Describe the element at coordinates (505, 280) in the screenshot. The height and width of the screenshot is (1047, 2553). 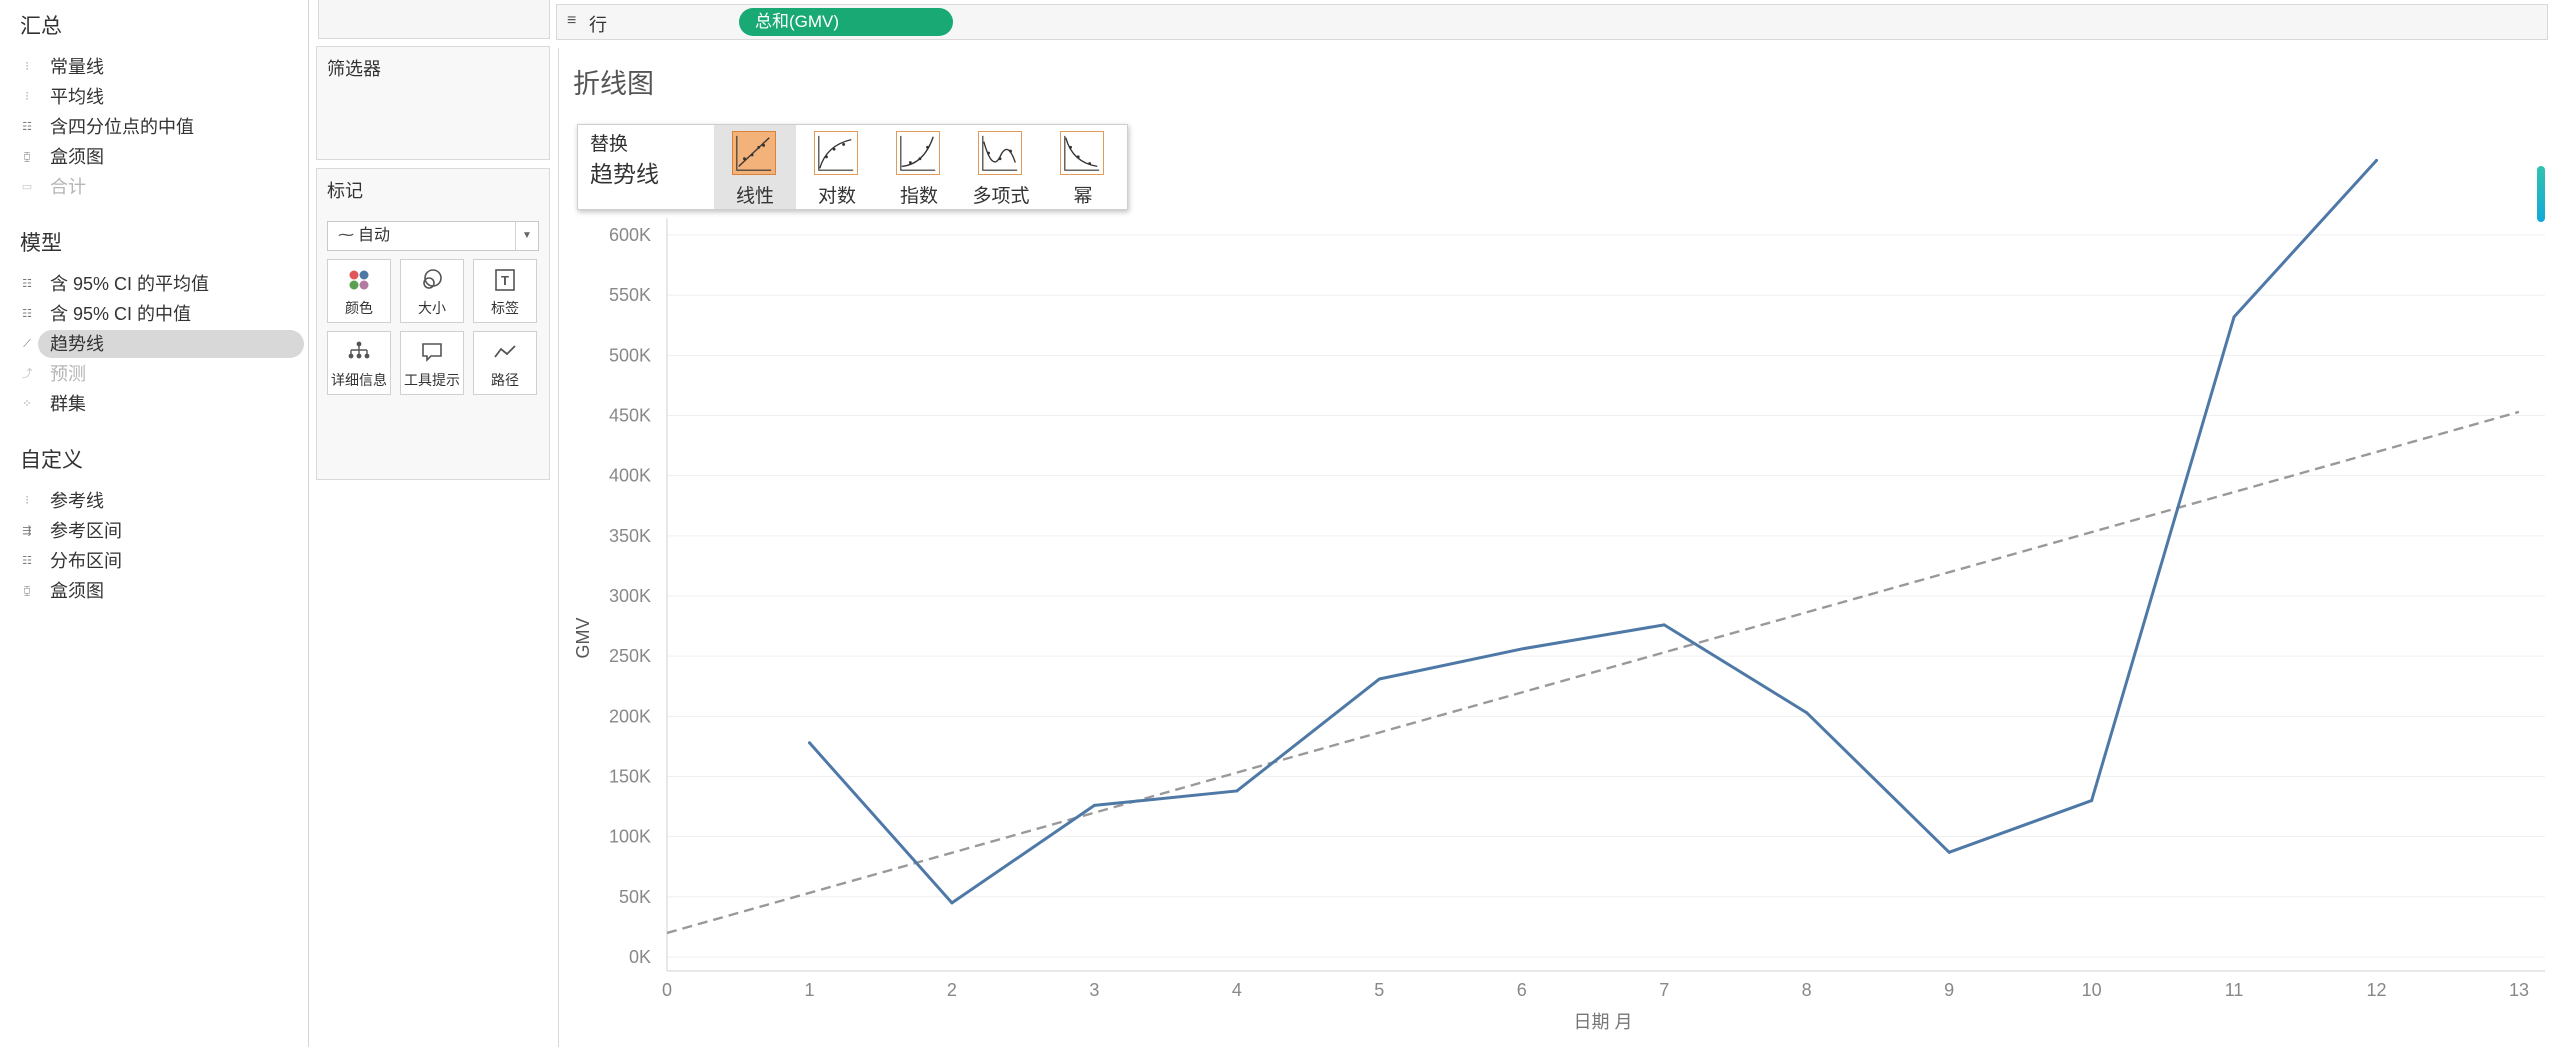
I see `label-icon: T` at that location.